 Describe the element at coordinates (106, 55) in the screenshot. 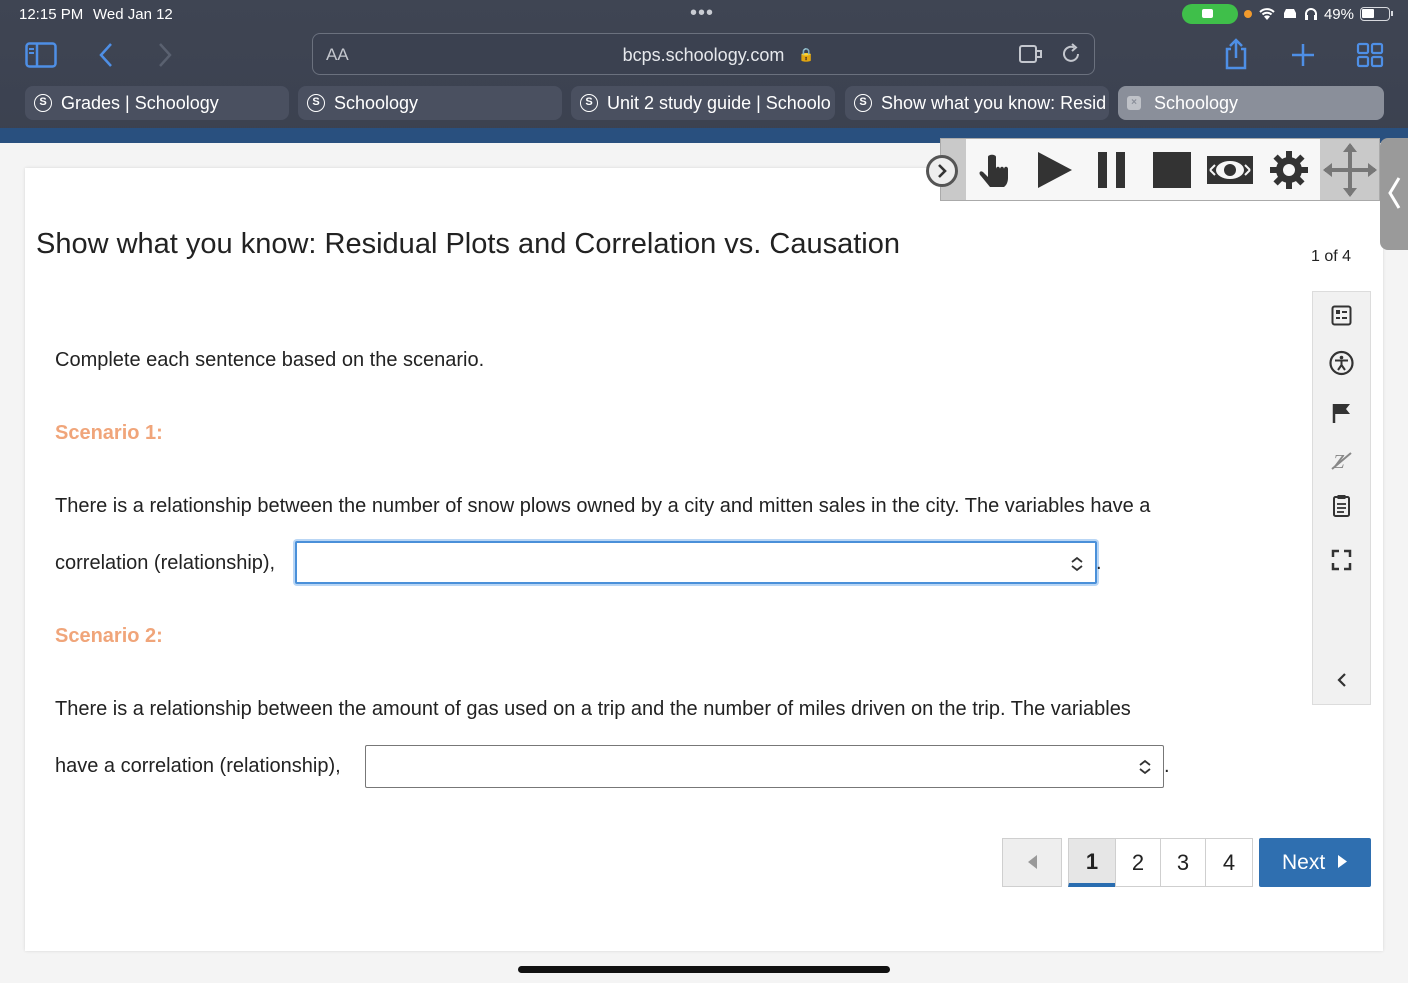

I see `back-icon` at that location.